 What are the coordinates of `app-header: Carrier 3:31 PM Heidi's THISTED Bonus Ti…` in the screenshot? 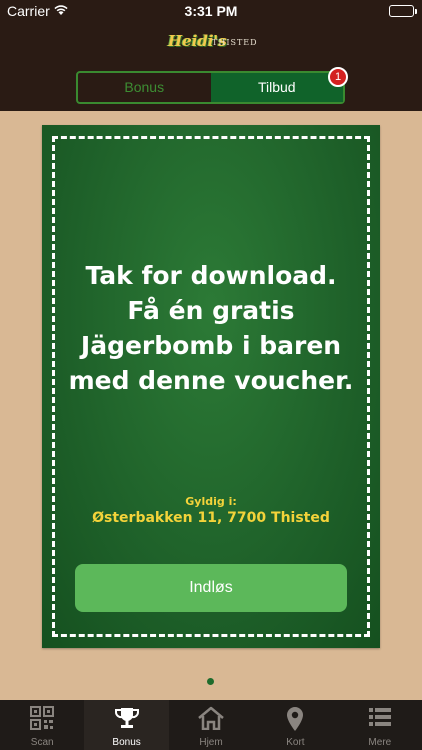 It's located at (211, 55).